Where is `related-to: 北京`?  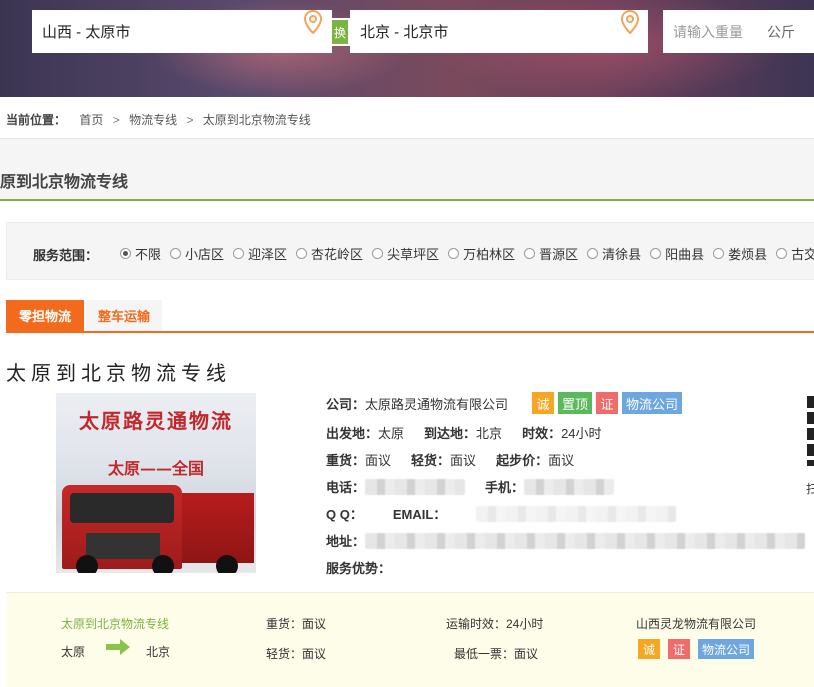 related-to: 北京 is located at coordinates (158, 652).